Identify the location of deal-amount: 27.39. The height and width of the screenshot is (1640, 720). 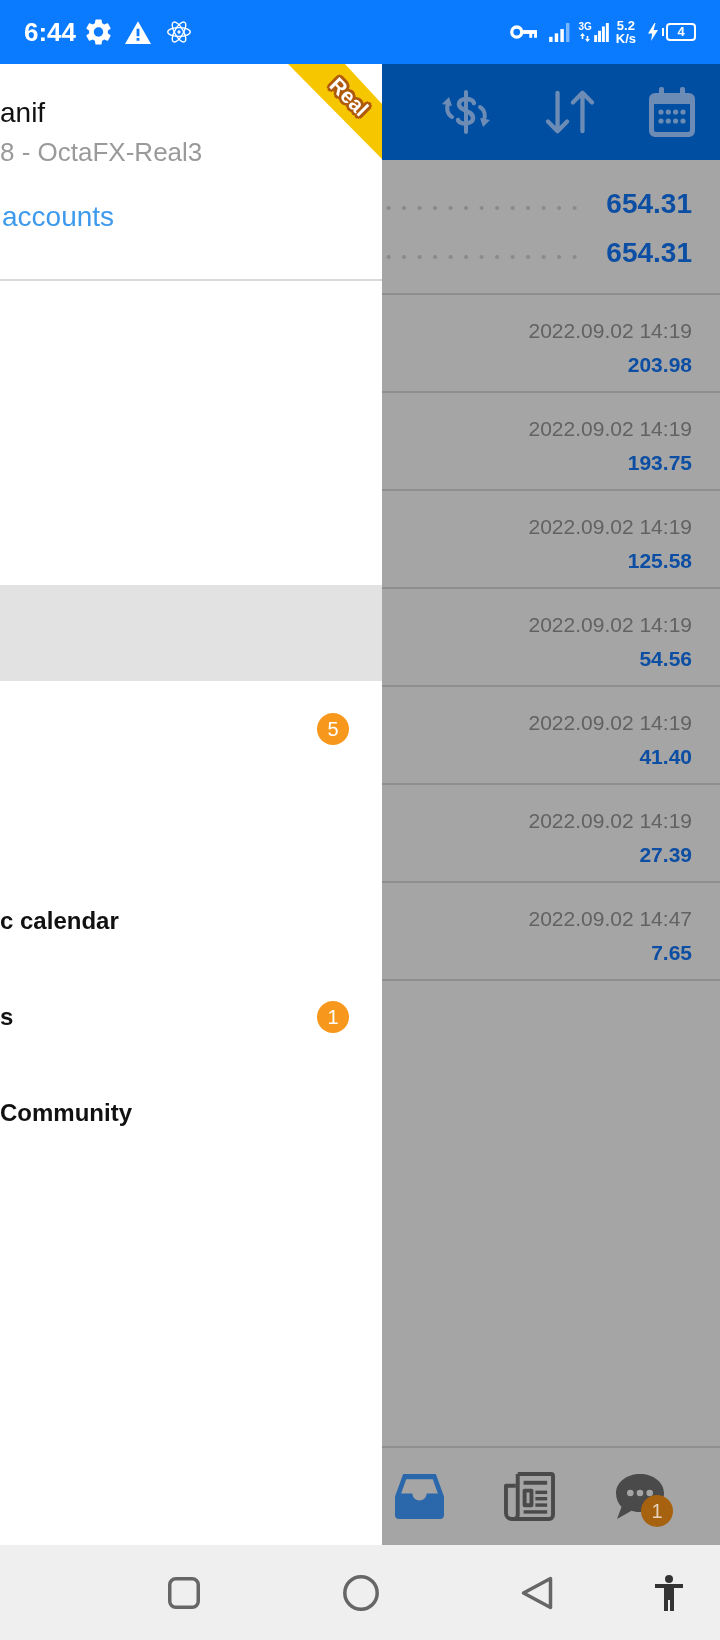
(665, 855).